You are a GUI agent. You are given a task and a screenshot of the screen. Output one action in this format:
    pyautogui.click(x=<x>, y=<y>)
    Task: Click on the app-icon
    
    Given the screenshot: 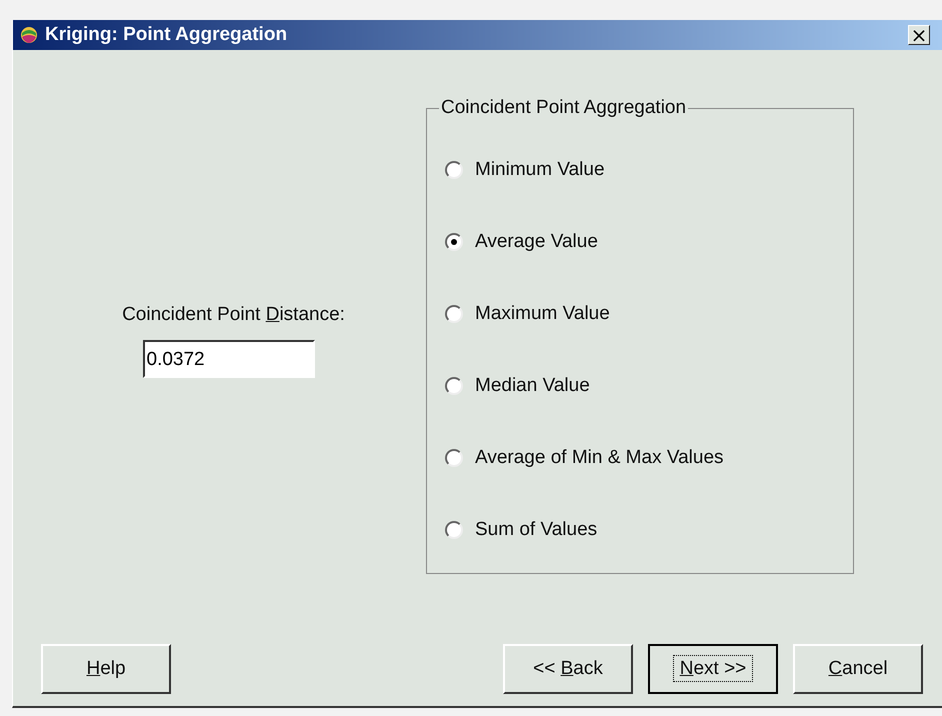 What is the action you would take?
    pyautogui.click(x=29, y=35)
    